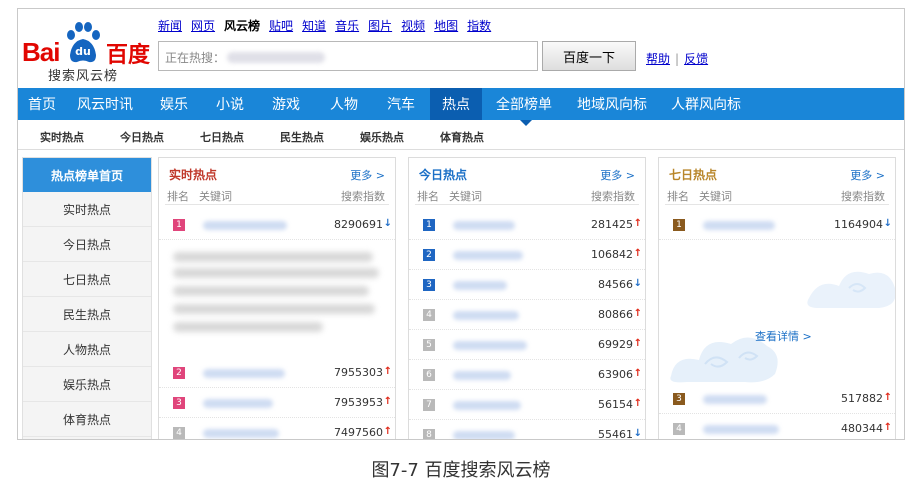  I want to click on search-index: 480344, so click(862, 428).